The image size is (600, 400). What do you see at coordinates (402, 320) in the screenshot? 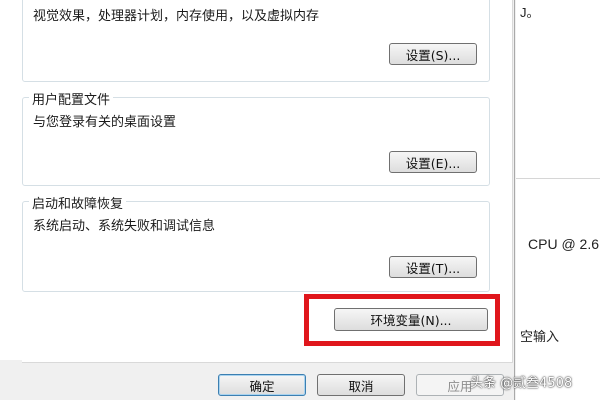
I see `highlight-box` at bounding box center [402, 320].